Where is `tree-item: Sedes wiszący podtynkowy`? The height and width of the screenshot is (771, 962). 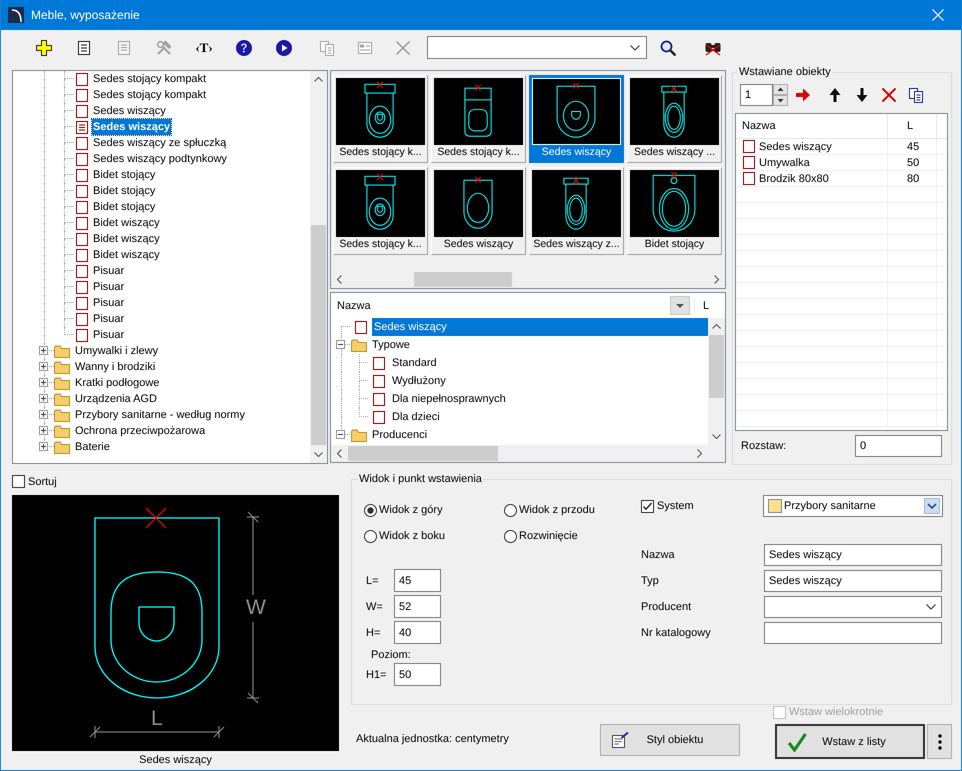 tree-item: Sedes wiszący podtynkowy is located at coordinates (160, 159).